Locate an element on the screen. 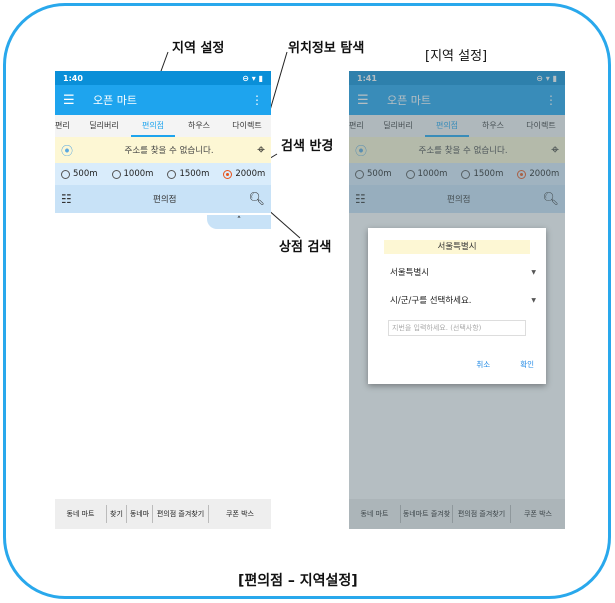 The height and width of the screenshot is (603, 615). address-bar: ⦿ 주소를 찾을 수 없습니다. ⌖ is located at coordinates (163, 150).